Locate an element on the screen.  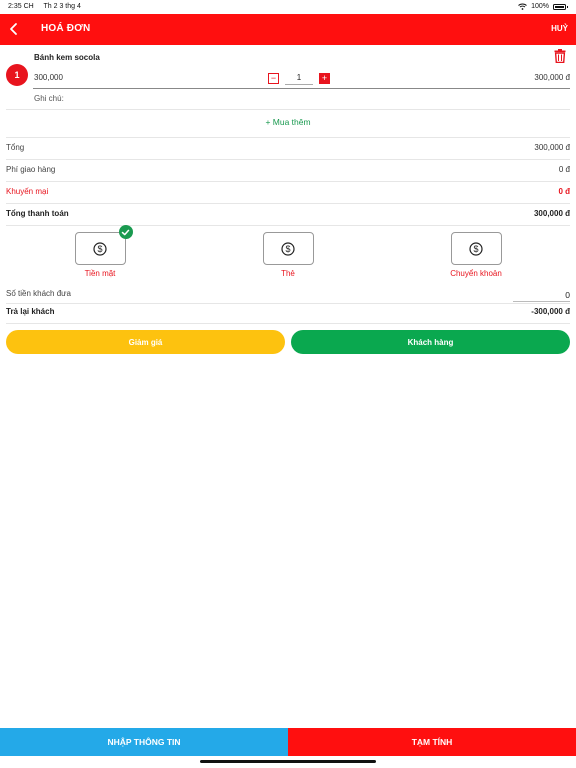
plus-icon: + is located at coordinates (324, 77).